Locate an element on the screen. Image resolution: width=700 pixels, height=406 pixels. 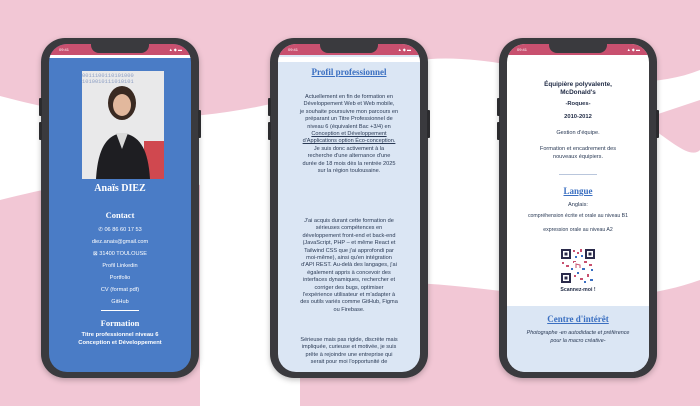
p2-line: (JavaScript, PHP – et même React et is located at coordinates (349, 243).